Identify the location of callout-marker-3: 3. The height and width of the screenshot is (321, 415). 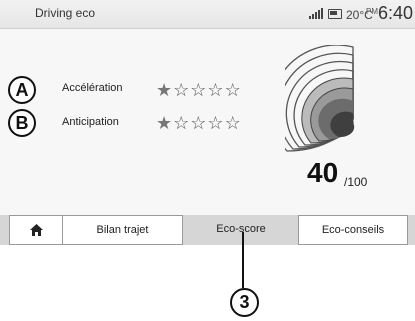
(244, 302).